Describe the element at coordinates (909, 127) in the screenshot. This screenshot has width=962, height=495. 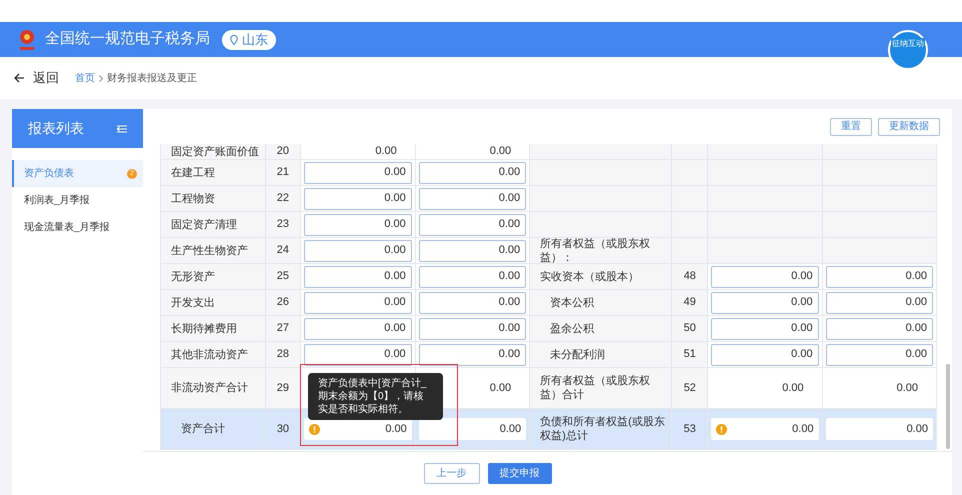
I see `toolbar-button: 更新数据` at that location.